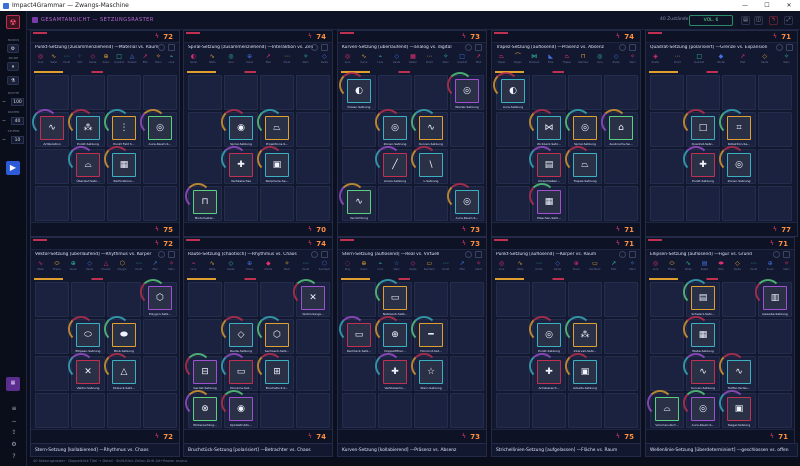 This screenshot has width=800, height=466. What do you see at coordinates (501, 62) in the screenshot?
I see `palette-item: ⏢ Trapez` at bounding box center [501, 62].